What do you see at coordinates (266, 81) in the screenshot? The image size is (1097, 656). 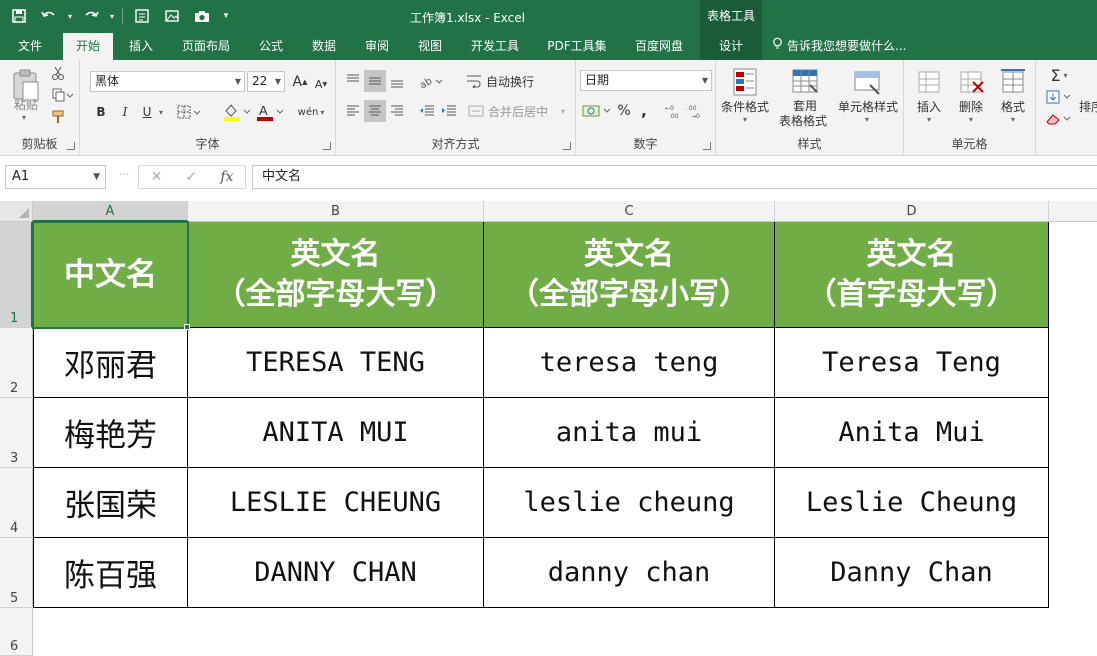 I see `font-size-combo: 22 ▼` at bounding box center [266, 81].